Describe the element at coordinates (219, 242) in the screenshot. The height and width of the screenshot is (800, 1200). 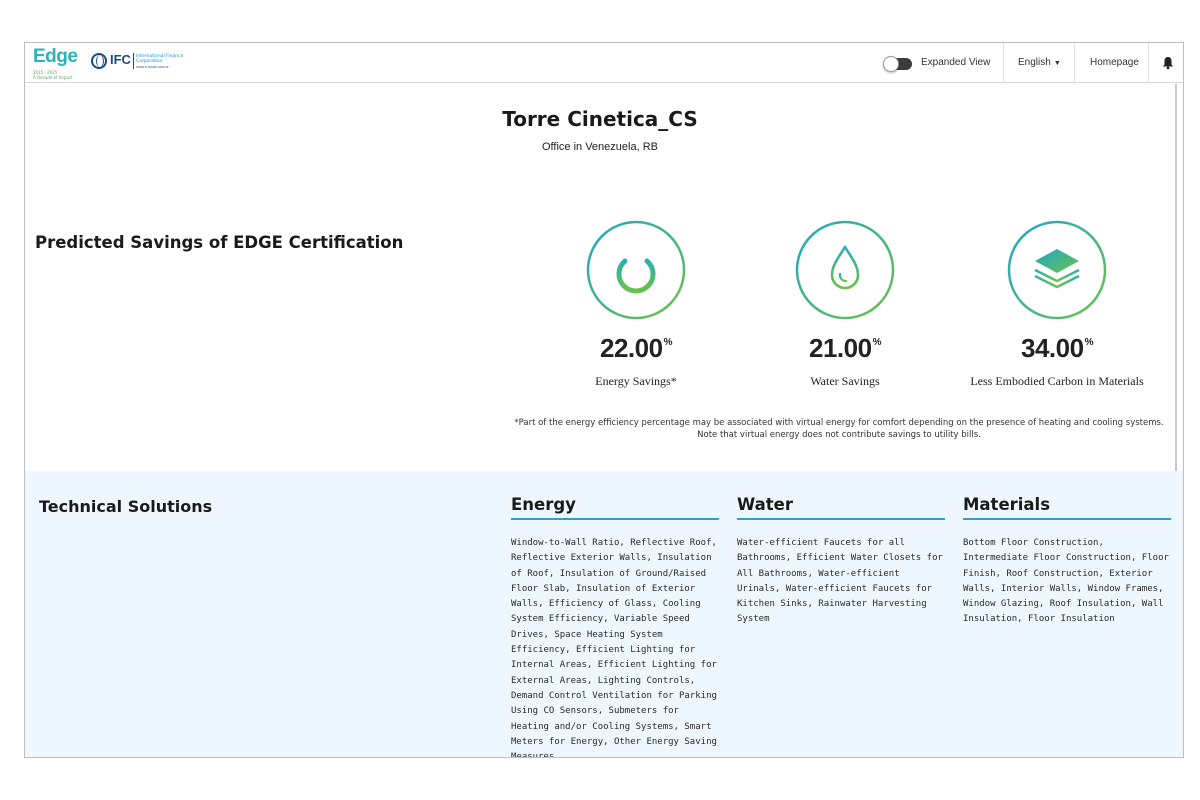
I see `savings-heading: Predicted Savings of EDGE Certification` at that location.